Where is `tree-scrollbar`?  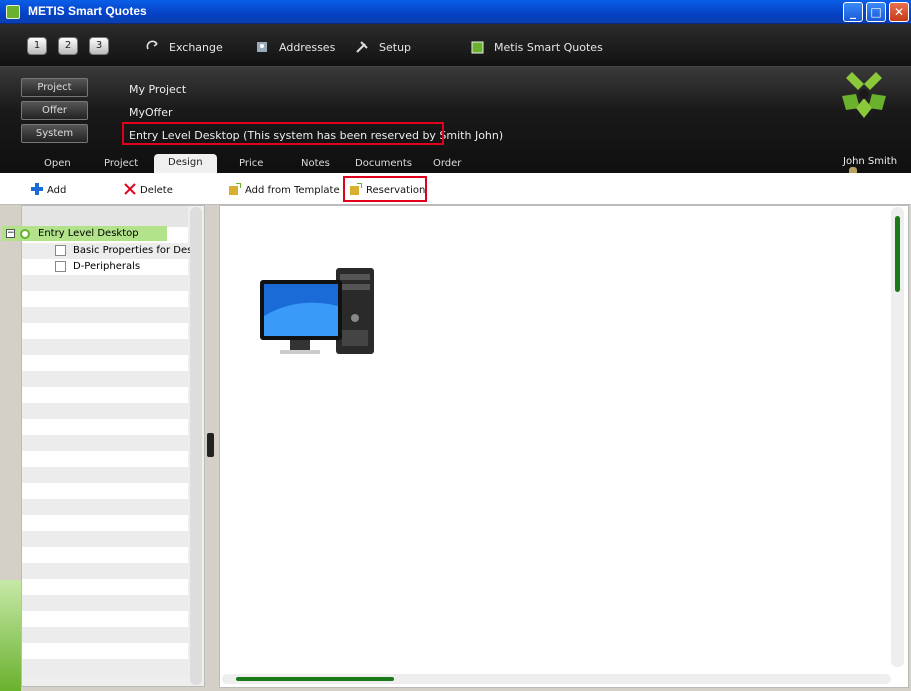 tree-scrollbar is located at coordinates (196, 446).